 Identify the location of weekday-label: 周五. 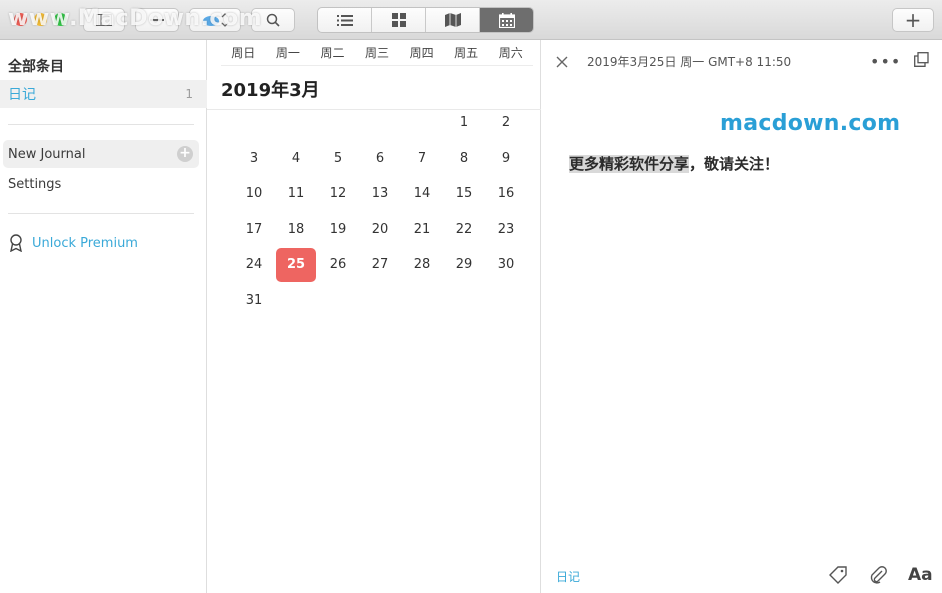
(466, 53).